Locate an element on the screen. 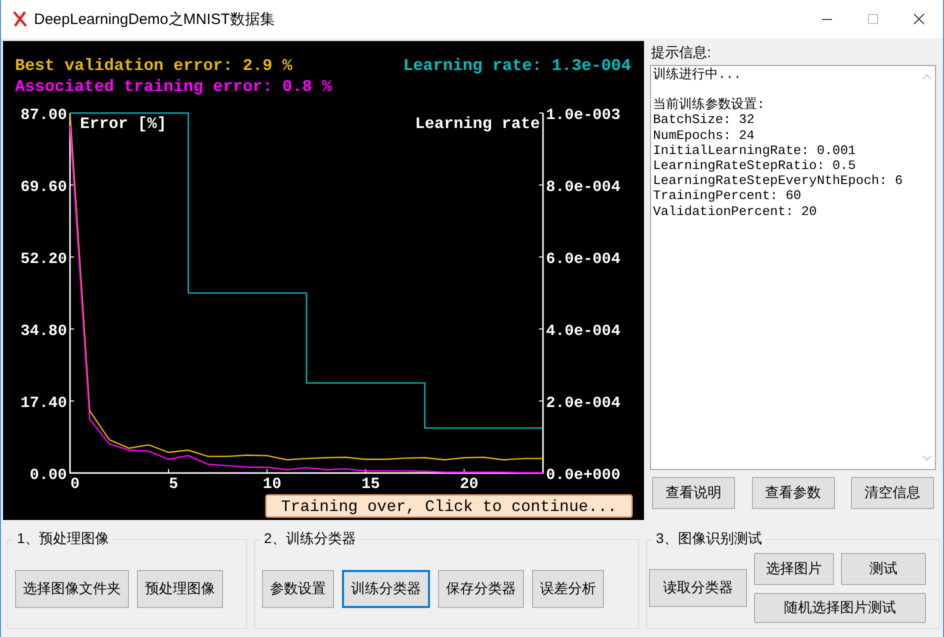 The width and height of the screenshot is (944, 637). scroll-up-icon is located at coordinates (927, 77).